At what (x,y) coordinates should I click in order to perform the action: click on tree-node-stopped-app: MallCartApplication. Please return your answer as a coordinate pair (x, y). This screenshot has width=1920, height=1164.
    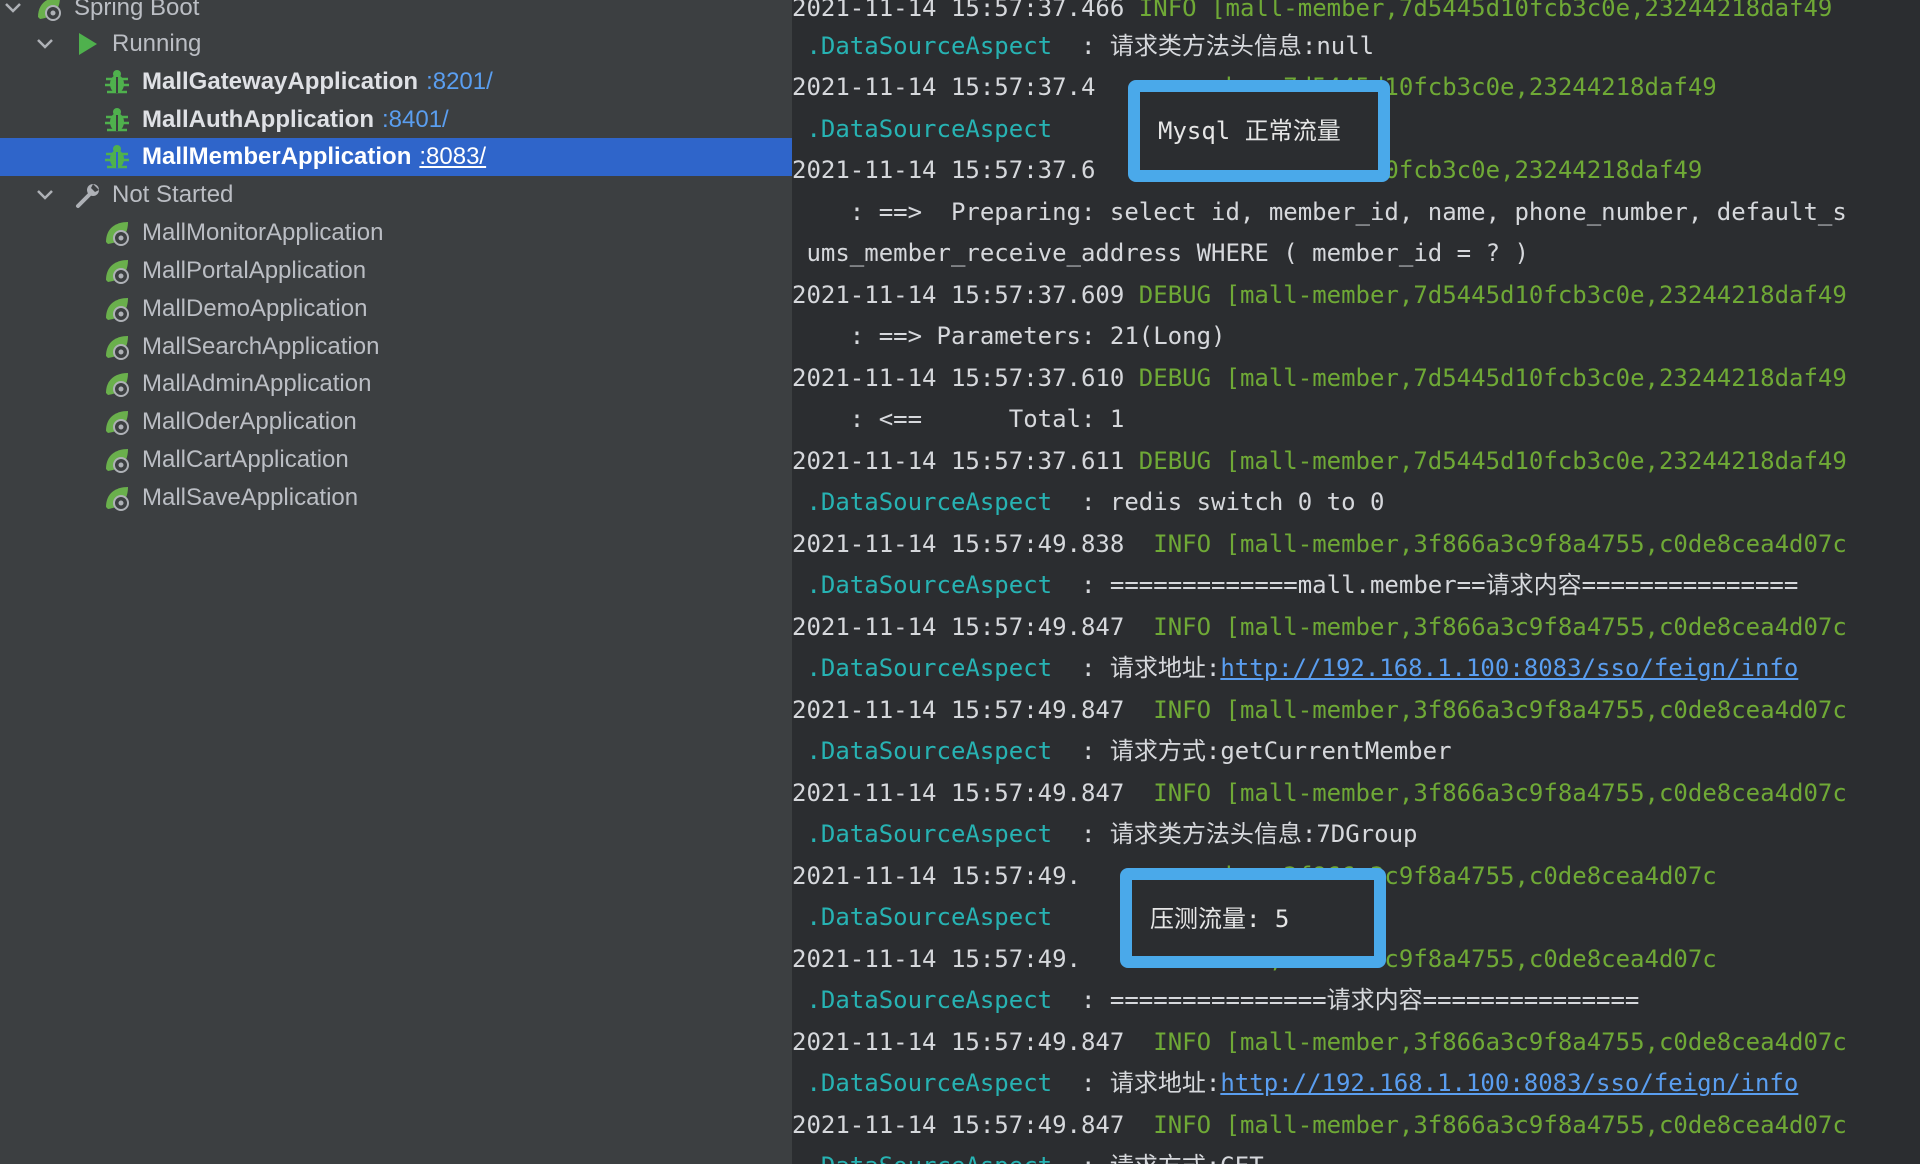
    Looking at the image, I should click on (396, 460).